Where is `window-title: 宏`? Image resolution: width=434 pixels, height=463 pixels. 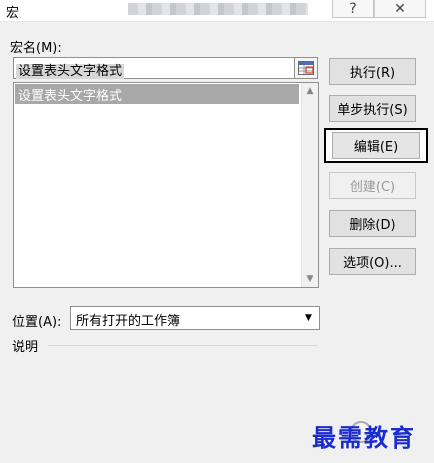
window-title: 宏 is located at coordinates (13, 13).